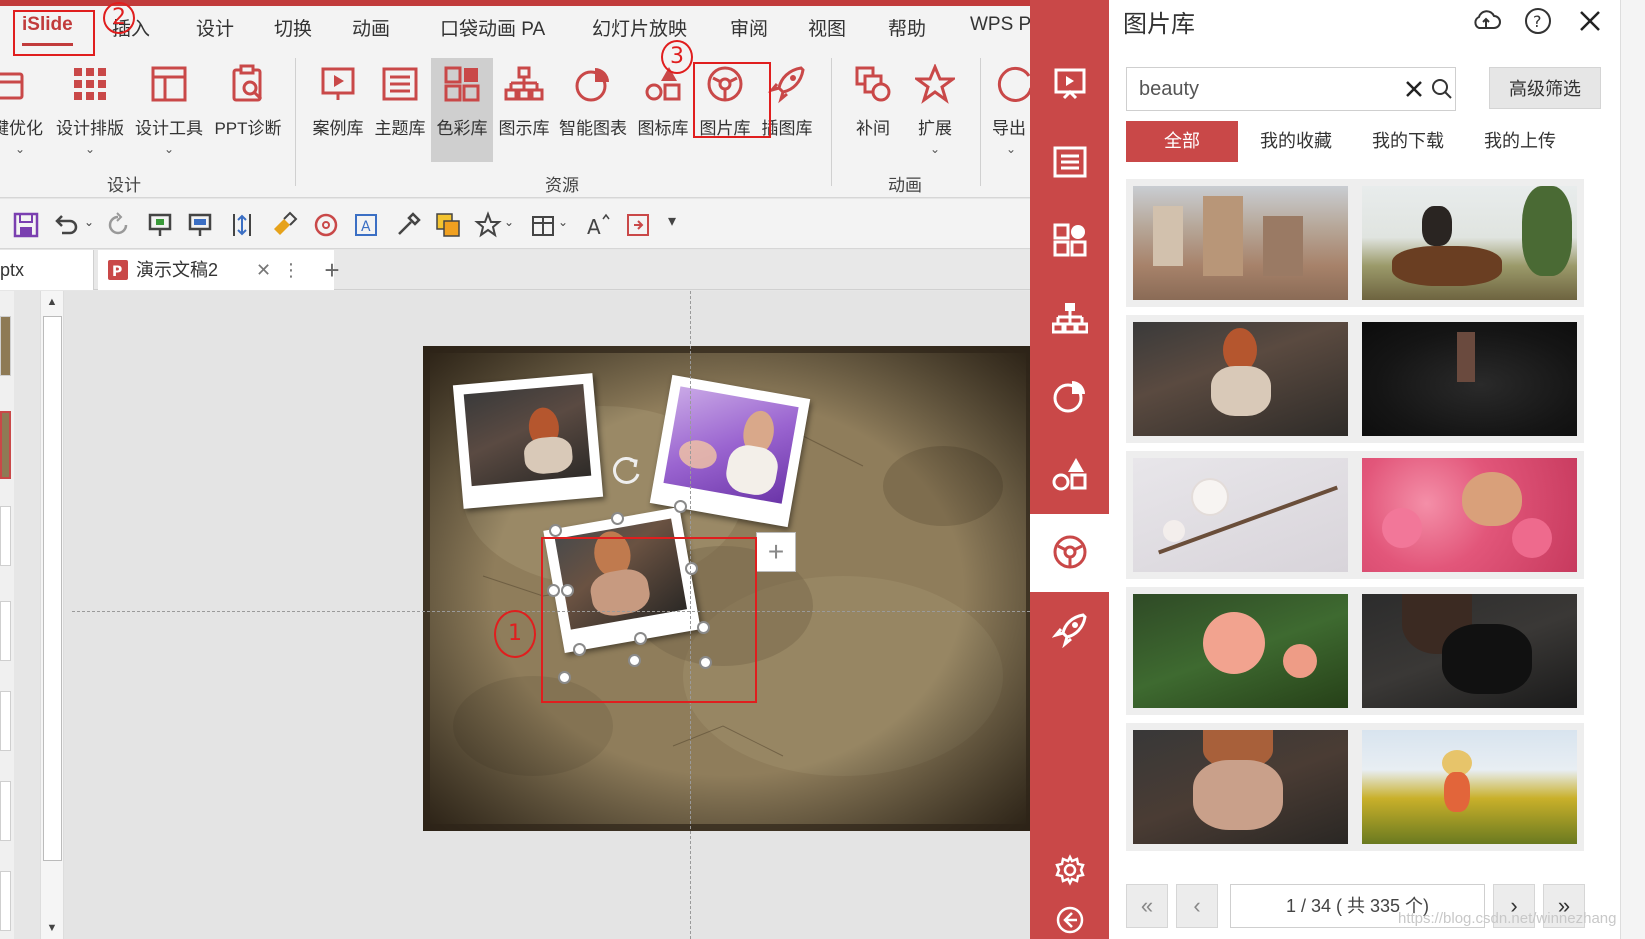 The height and width of the screenshot is (939, 1645). I want to click on shape-fill-icon, so click(448, 225).